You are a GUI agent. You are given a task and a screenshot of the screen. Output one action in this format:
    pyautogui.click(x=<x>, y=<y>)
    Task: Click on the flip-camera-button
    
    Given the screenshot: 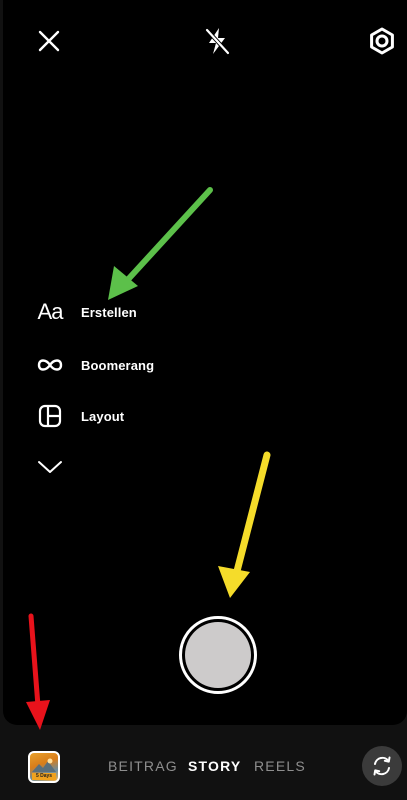 What is the action you would take?
    pyautogui.click(x=382, y=766)
    